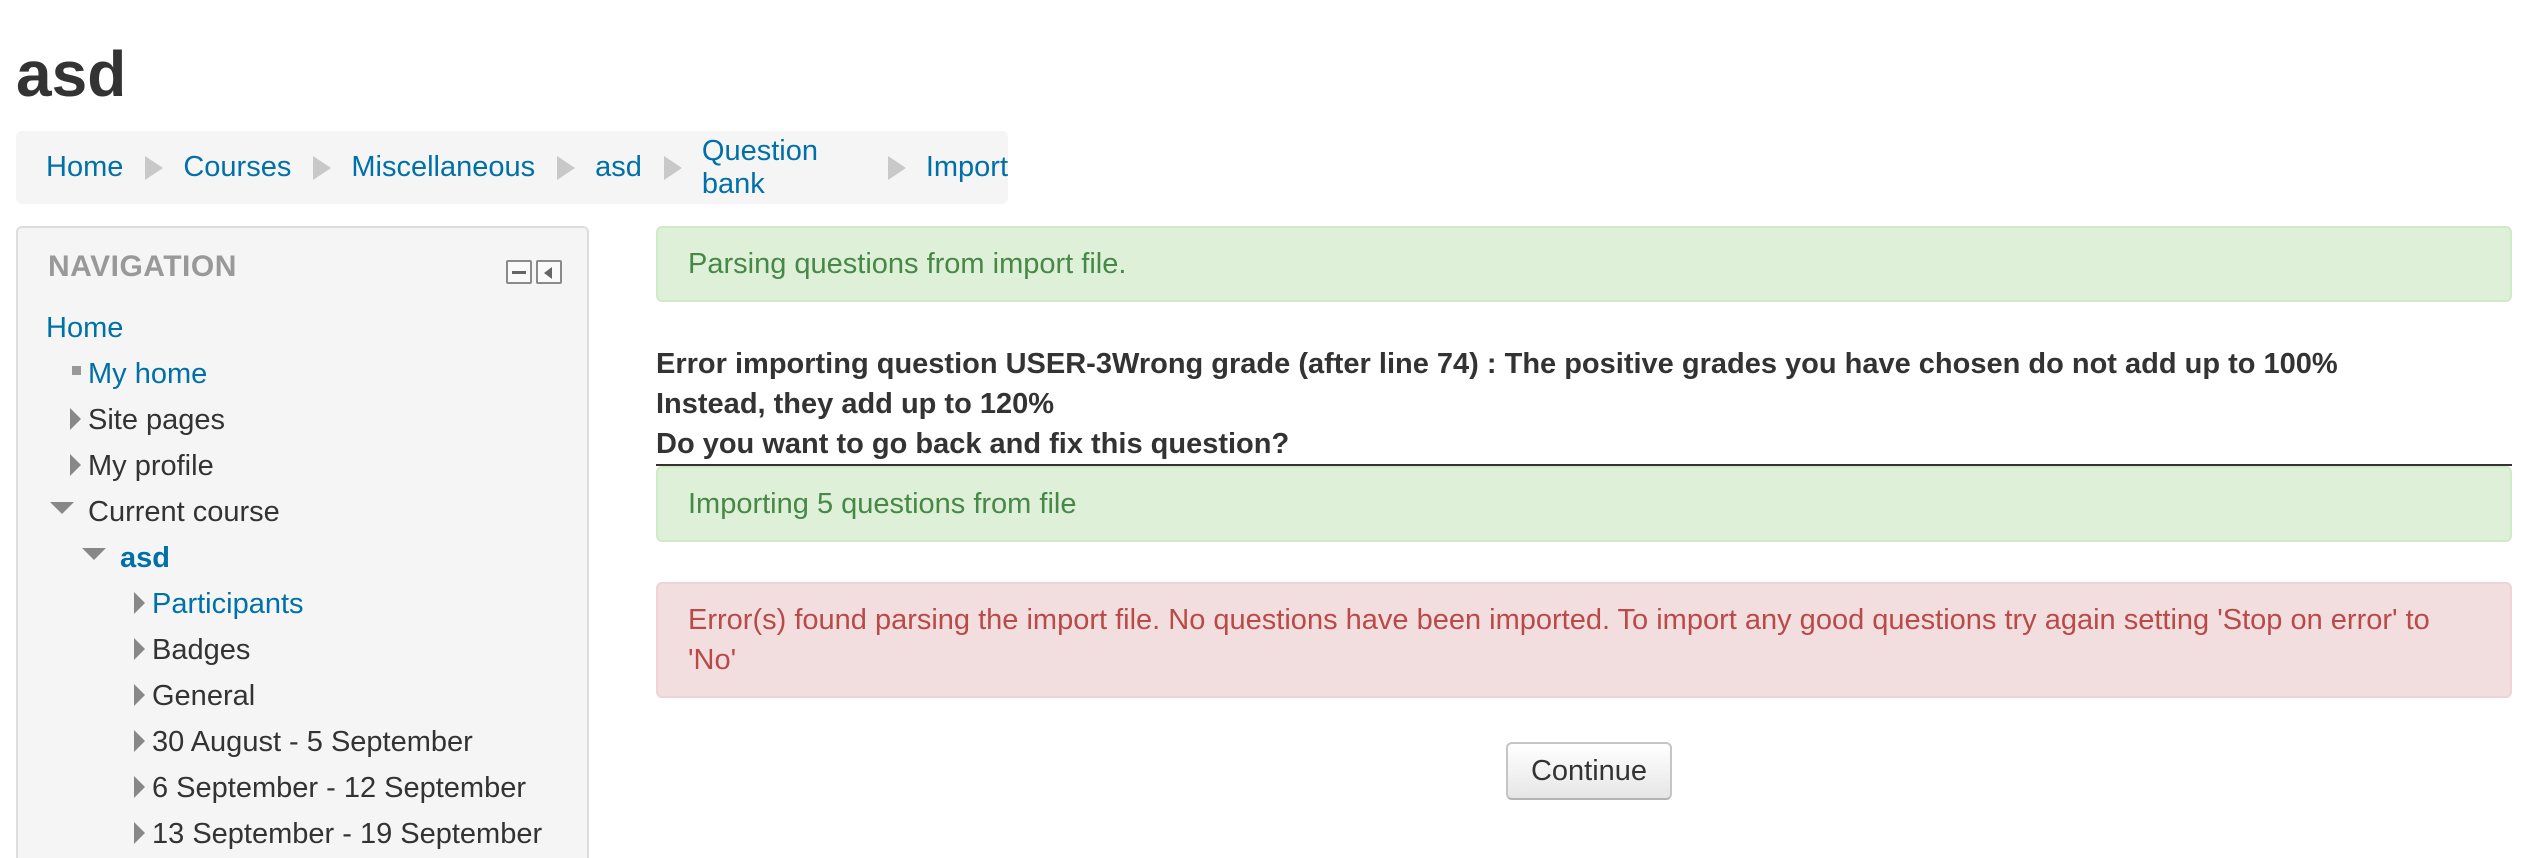 Image resolution: width=2532 pixels, height=858 pixels. Describe the element at coordinates (147, 374) in the screenshot. I see `nav-item-label: My home` at that location.